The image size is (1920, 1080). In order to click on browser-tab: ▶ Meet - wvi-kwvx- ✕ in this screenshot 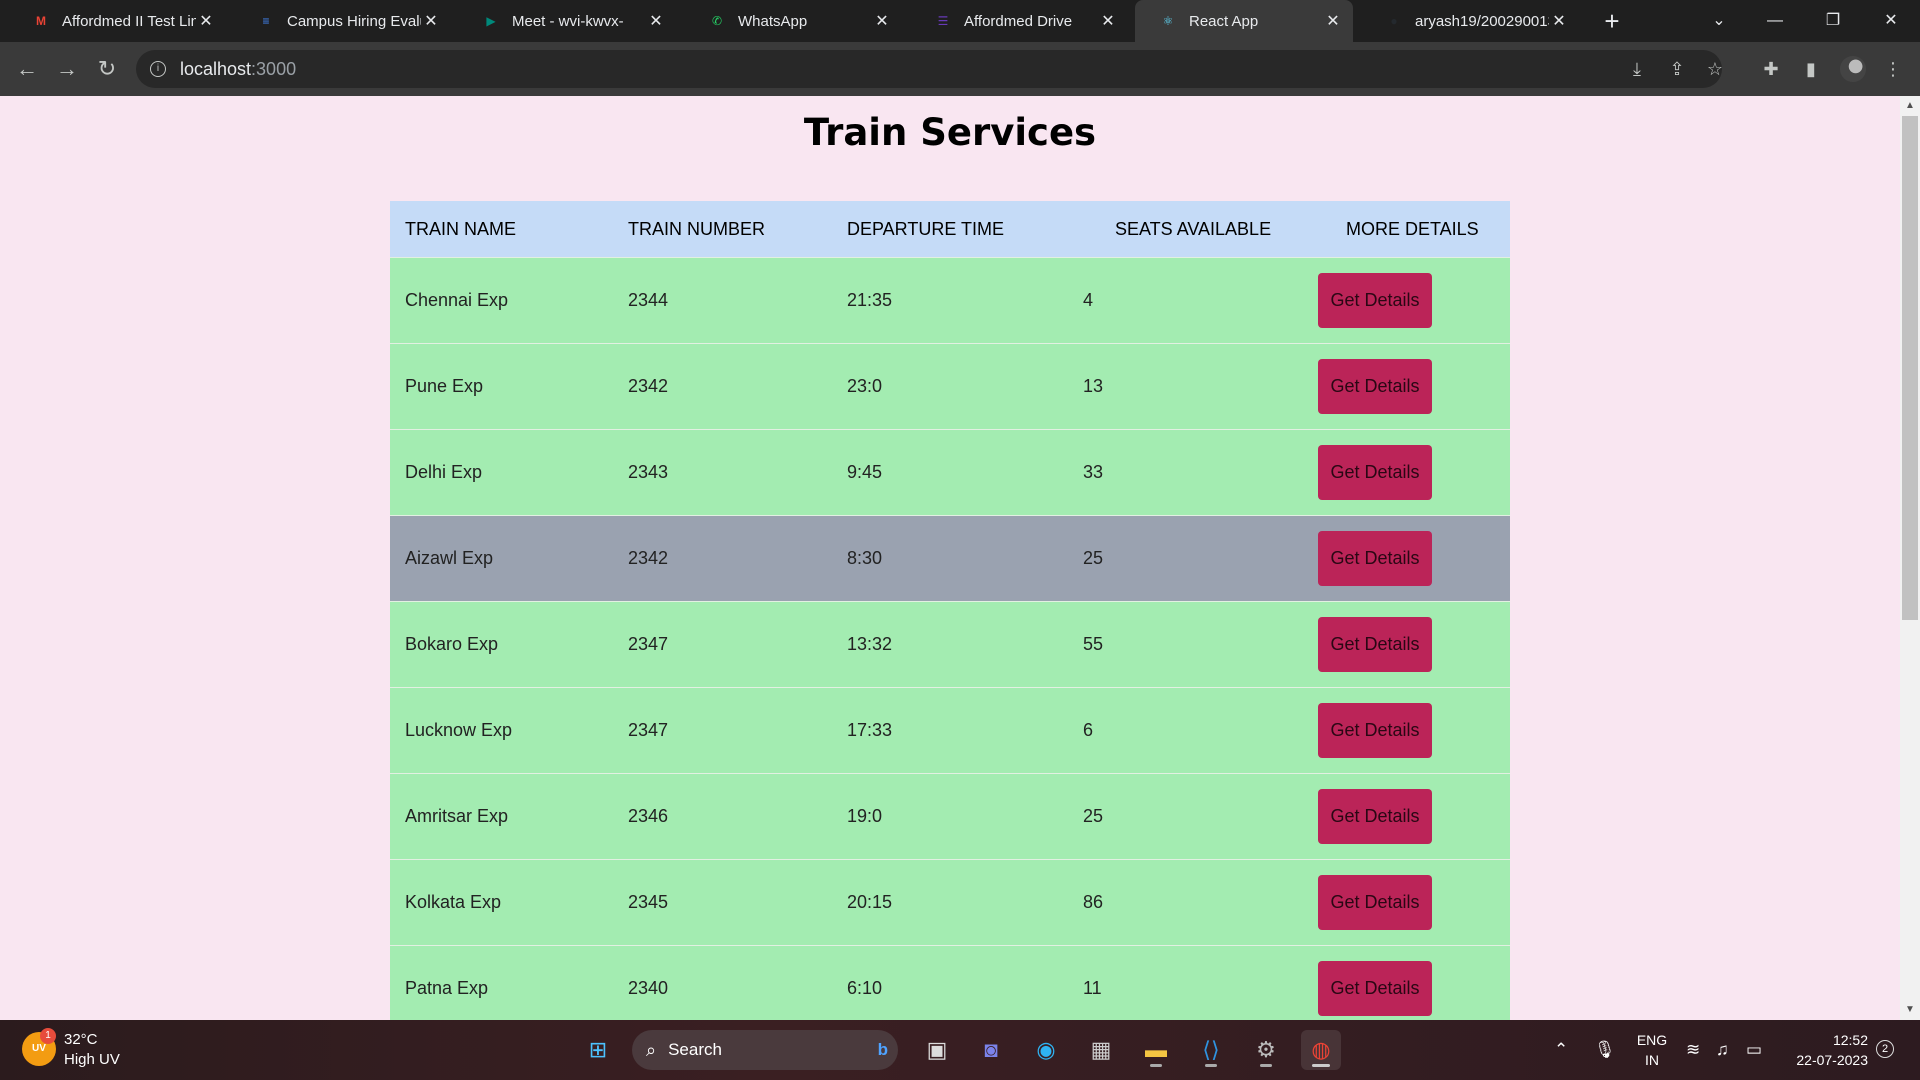, I will do `click(567, 21)`.